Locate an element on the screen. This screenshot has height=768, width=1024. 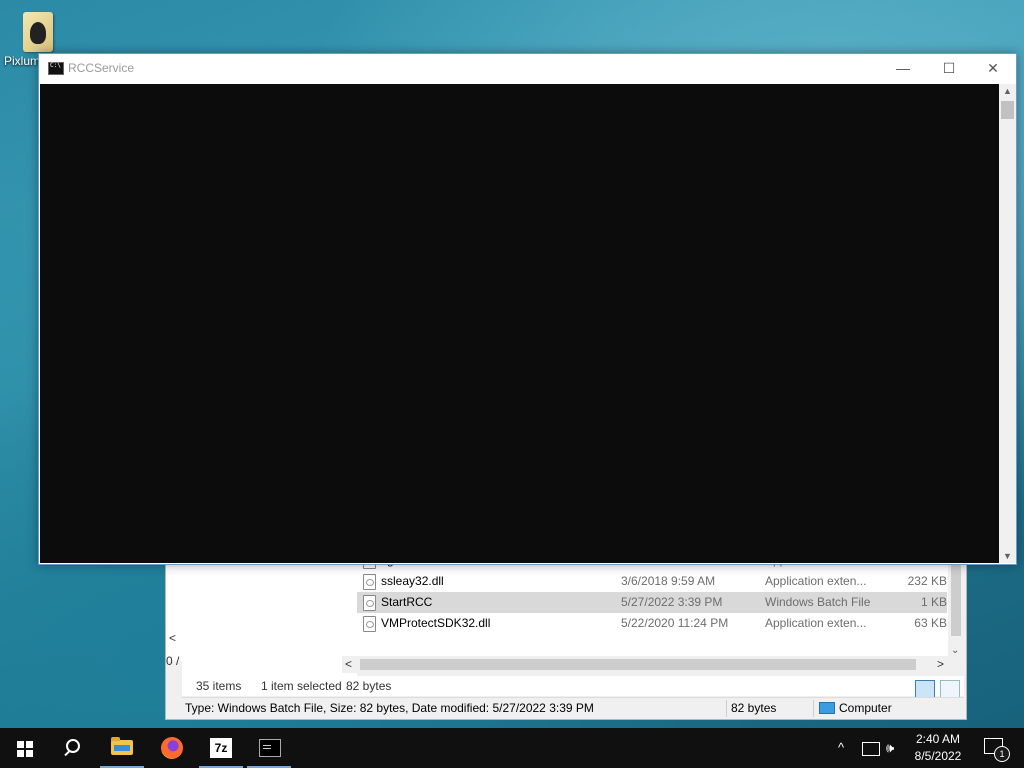
start-icon is located at coordinates (25, 749).